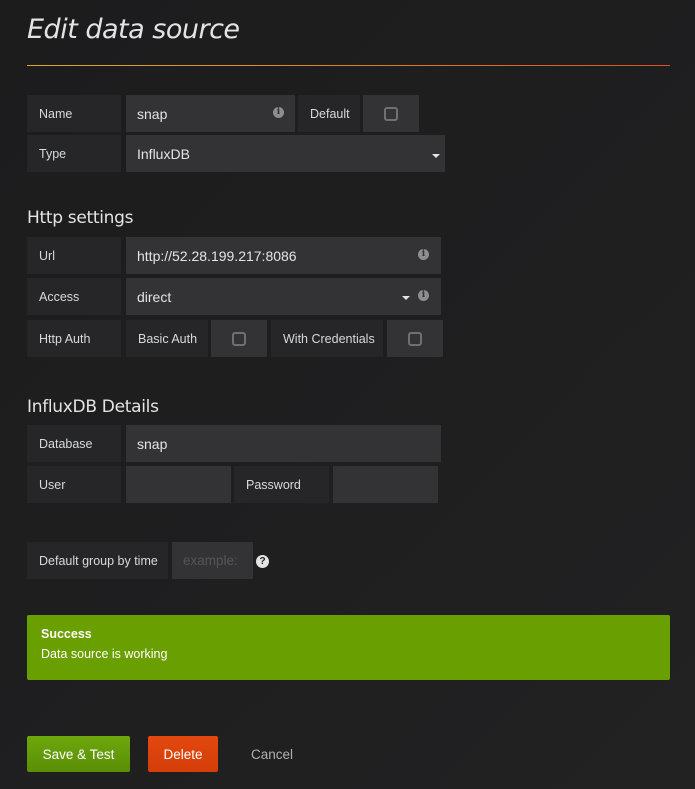 The image size is (695, 789). Describe the element at coordinates (74, 153) in the screenshot. I see `type-label: Type` at that location.